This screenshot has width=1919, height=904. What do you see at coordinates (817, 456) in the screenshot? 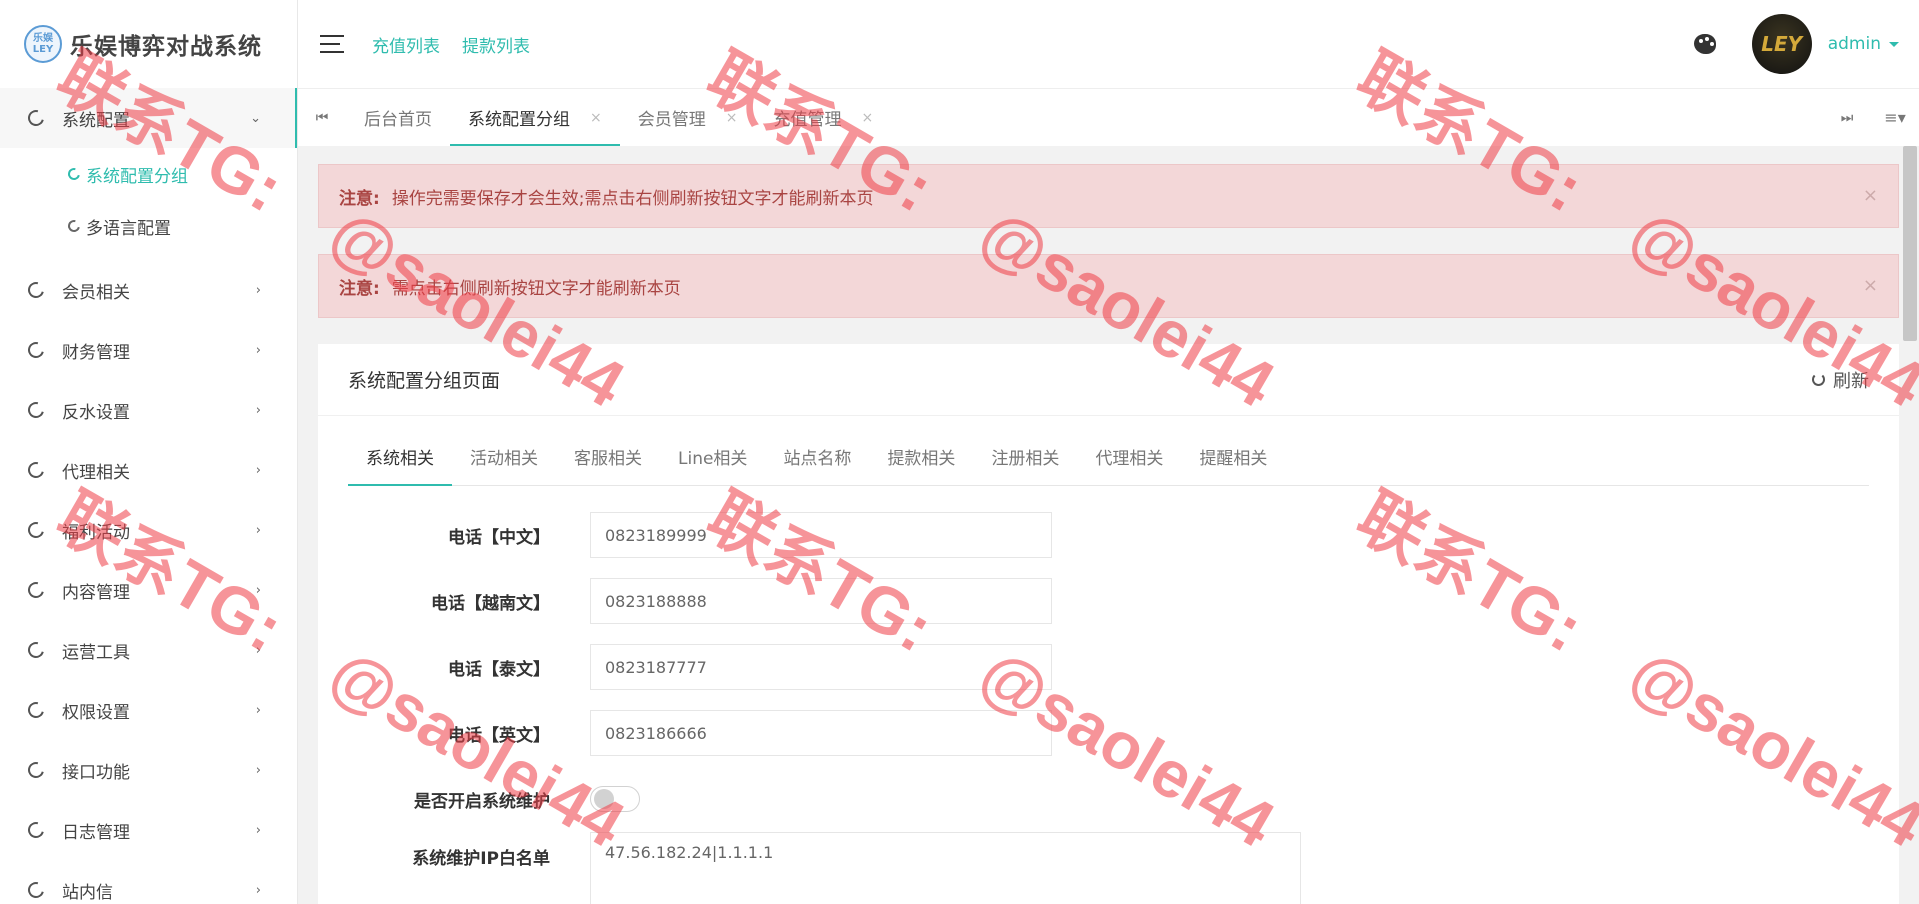
I see `sub-tab-site-name: 站点名称` at bounding box center [817, 456].